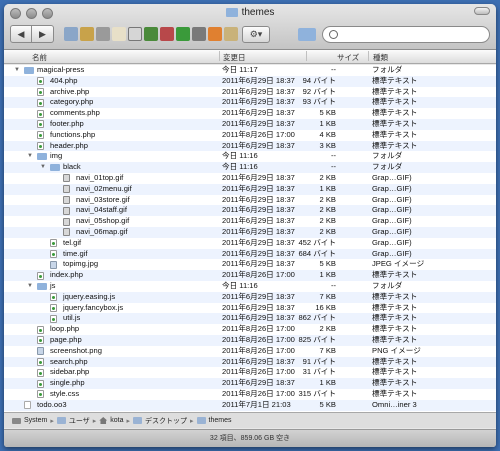 Image resolution: width=500 pixels, height=451 pixels. What do you see at coordinates (250, 70) in the screenshot?
I see `file-row: ▼ magical-press 今日 11:17 -- フォルダ` at bounding box center [250, 70].